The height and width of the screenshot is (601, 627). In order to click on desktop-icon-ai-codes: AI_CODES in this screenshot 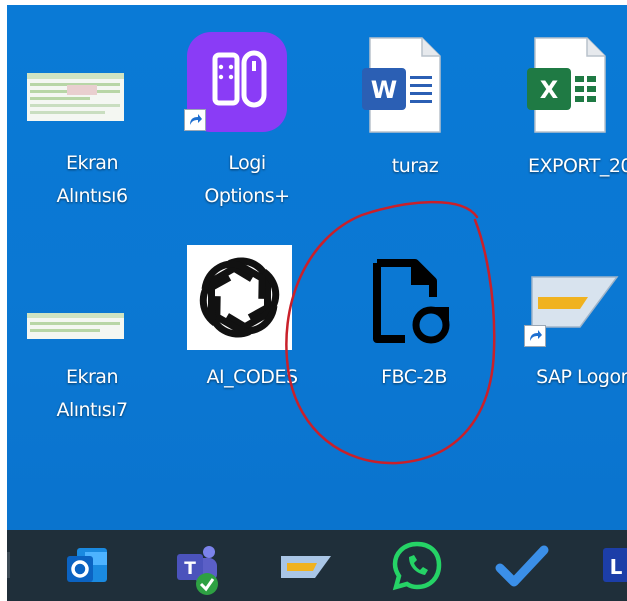, I will do `click(252, 350)`.